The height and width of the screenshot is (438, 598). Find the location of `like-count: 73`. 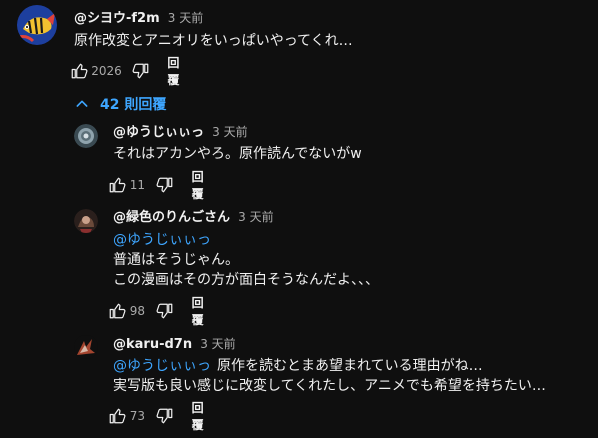

like-count: 73 is located at coordinates (137, 416).